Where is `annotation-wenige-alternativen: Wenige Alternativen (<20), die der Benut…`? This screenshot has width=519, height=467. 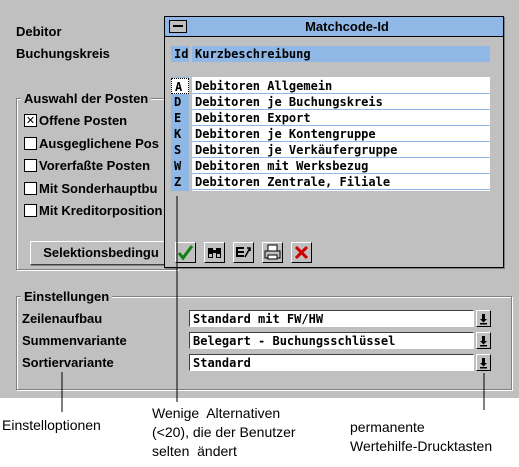 annotation-wenige-alternativen: Wenige Alternativen (<20), die der Benut… is located at coordinates (224, 432).